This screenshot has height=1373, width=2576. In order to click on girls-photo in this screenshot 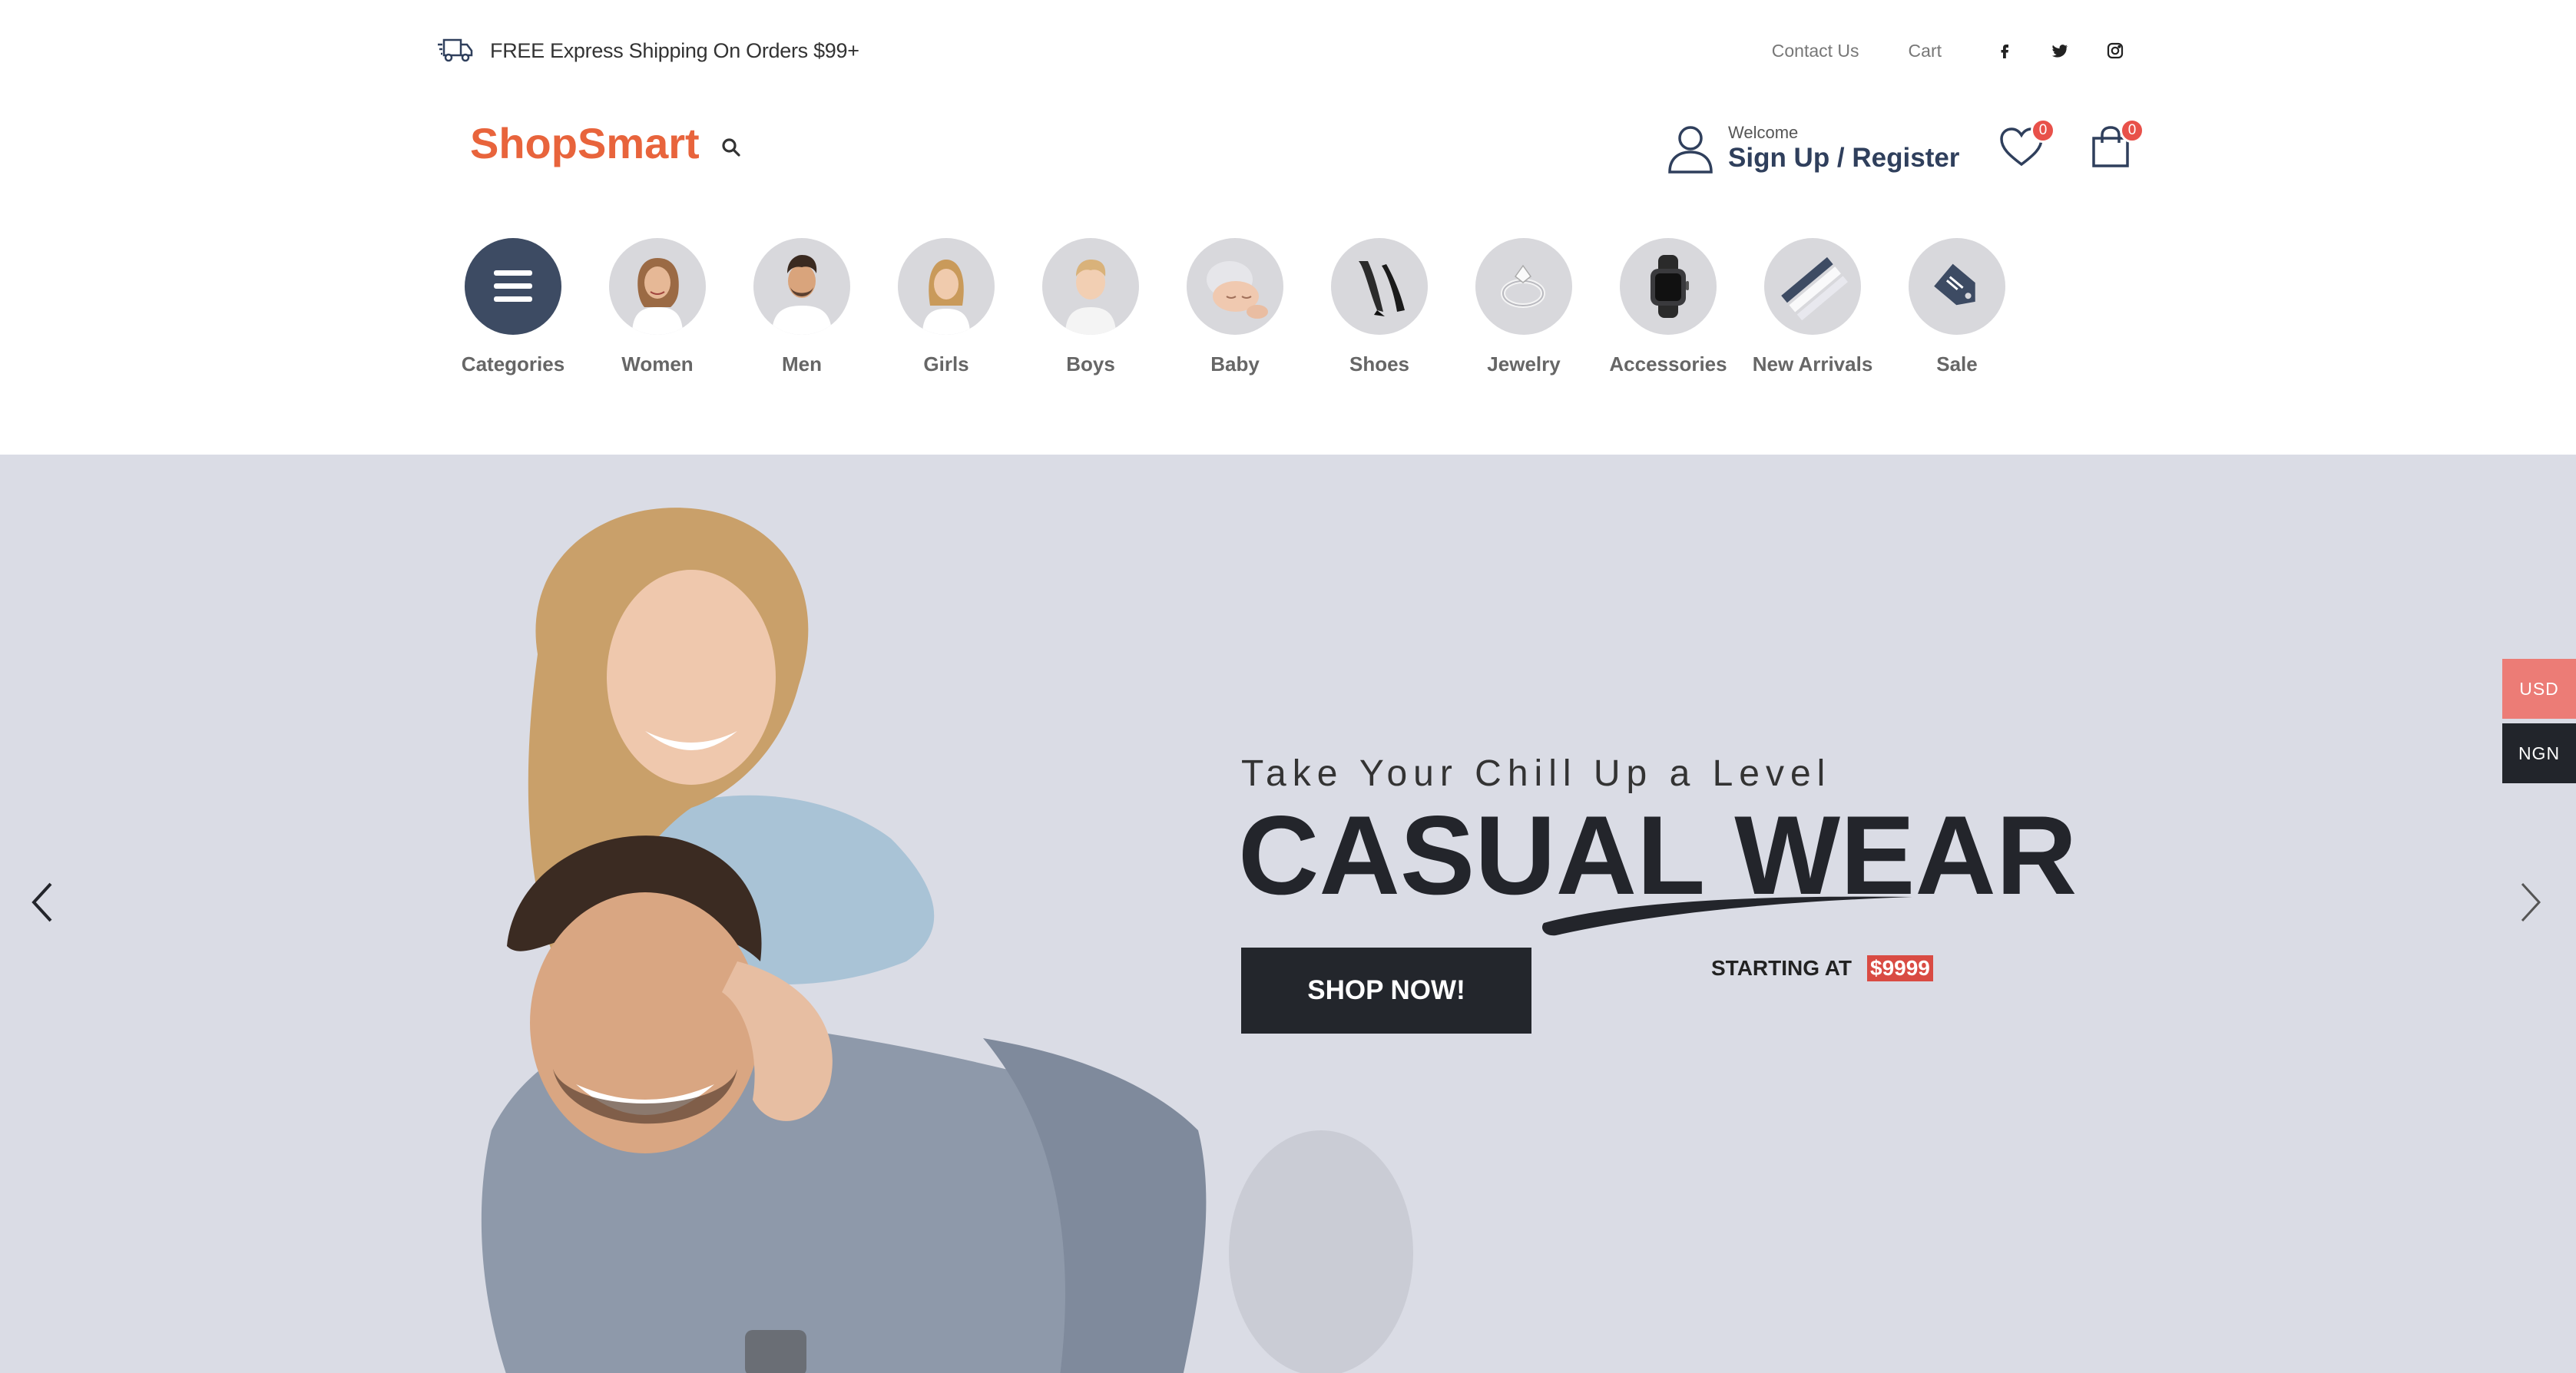, I will do `click(947, 287)`.